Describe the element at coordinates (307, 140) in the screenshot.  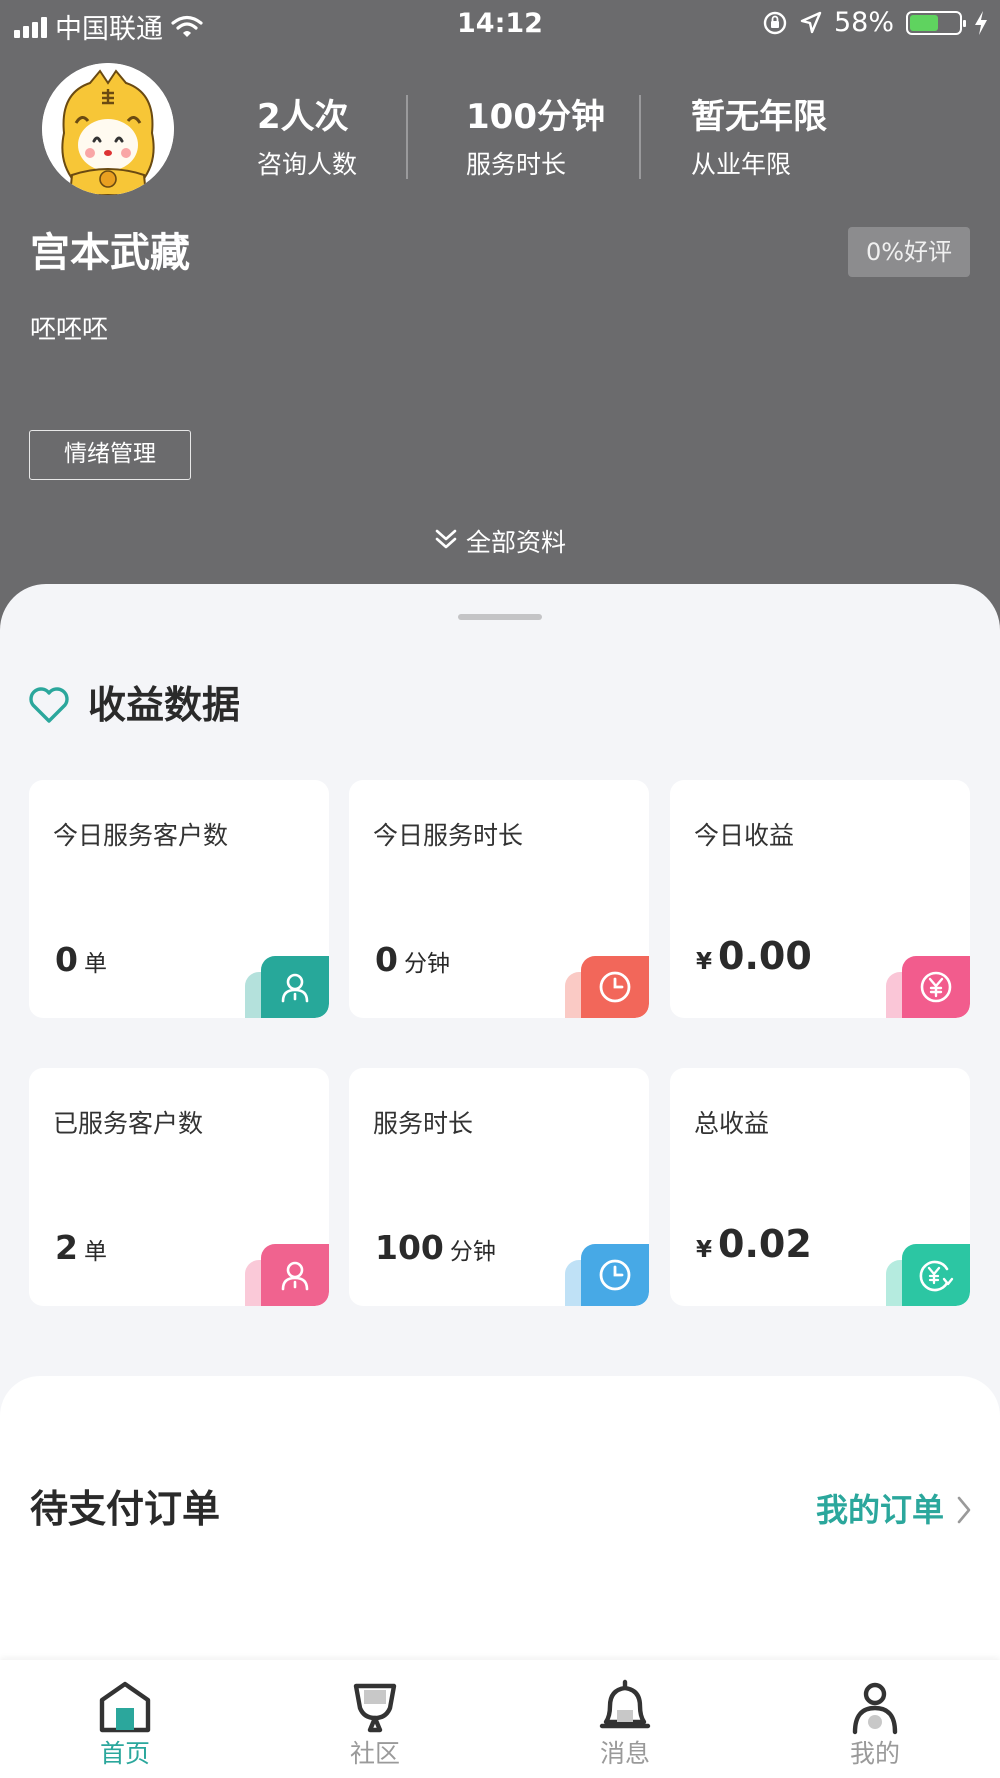
I see `stat-consult-count: 2人次 咨询人数` at that location.